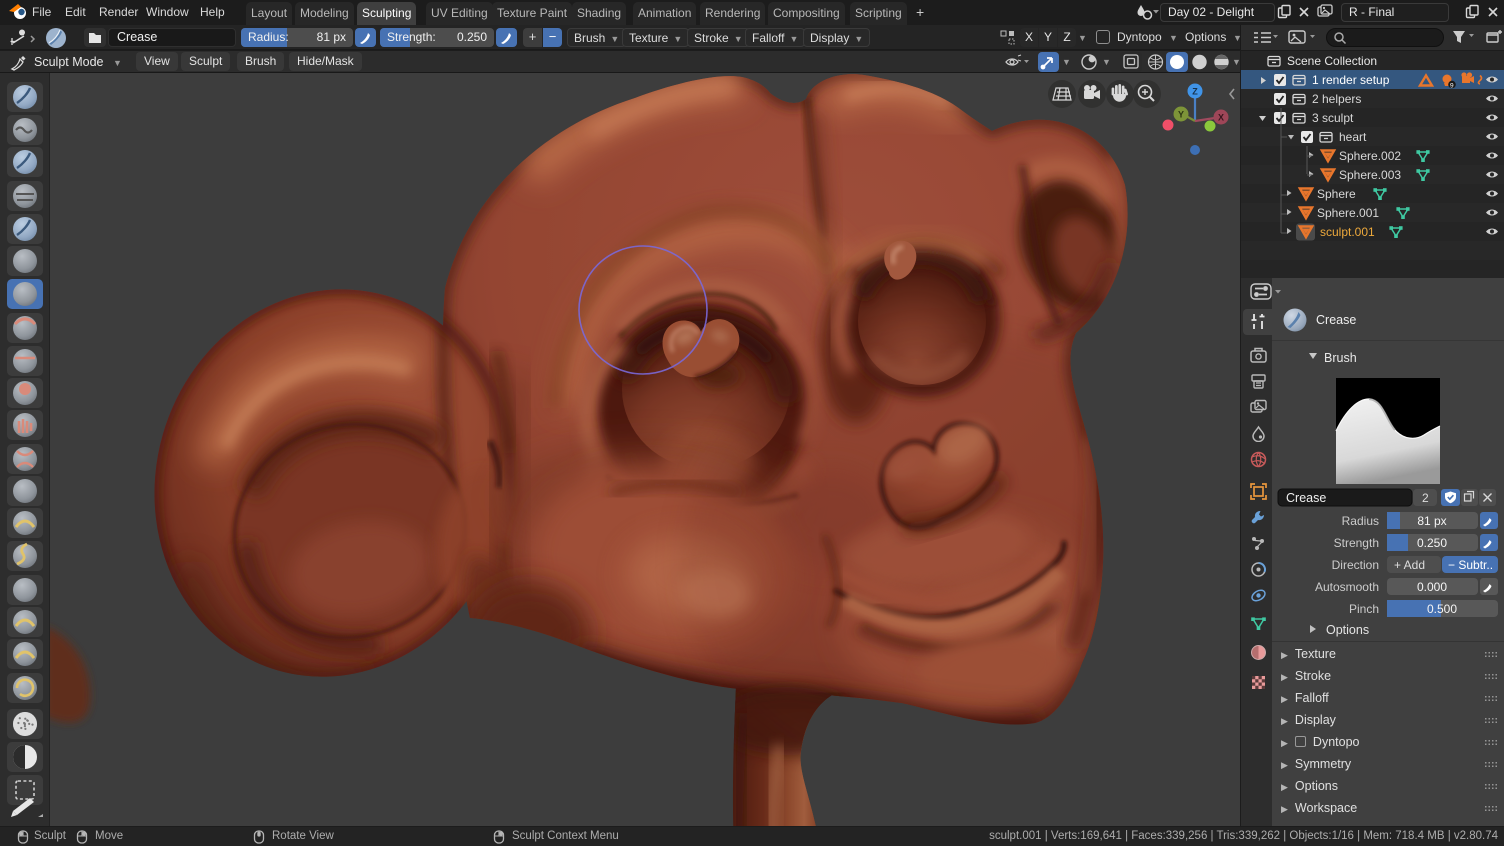 The height and width of the screenshot is (846, 1504). I want to click on svg-text: Sphere.001, so click(1348, 213).